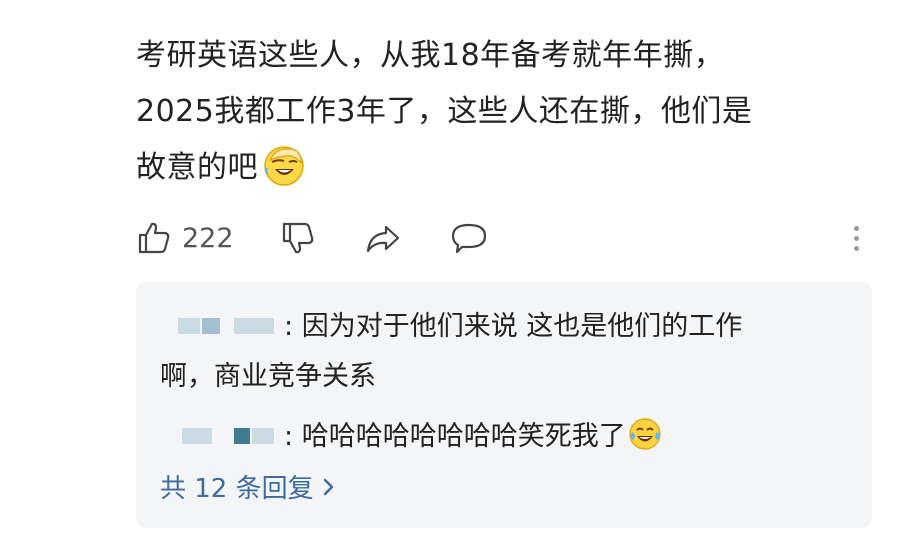  What do you see at coordinates (208, 238) in the screenshot?
I see `like-count: 222` at bounding box center [208, 238].